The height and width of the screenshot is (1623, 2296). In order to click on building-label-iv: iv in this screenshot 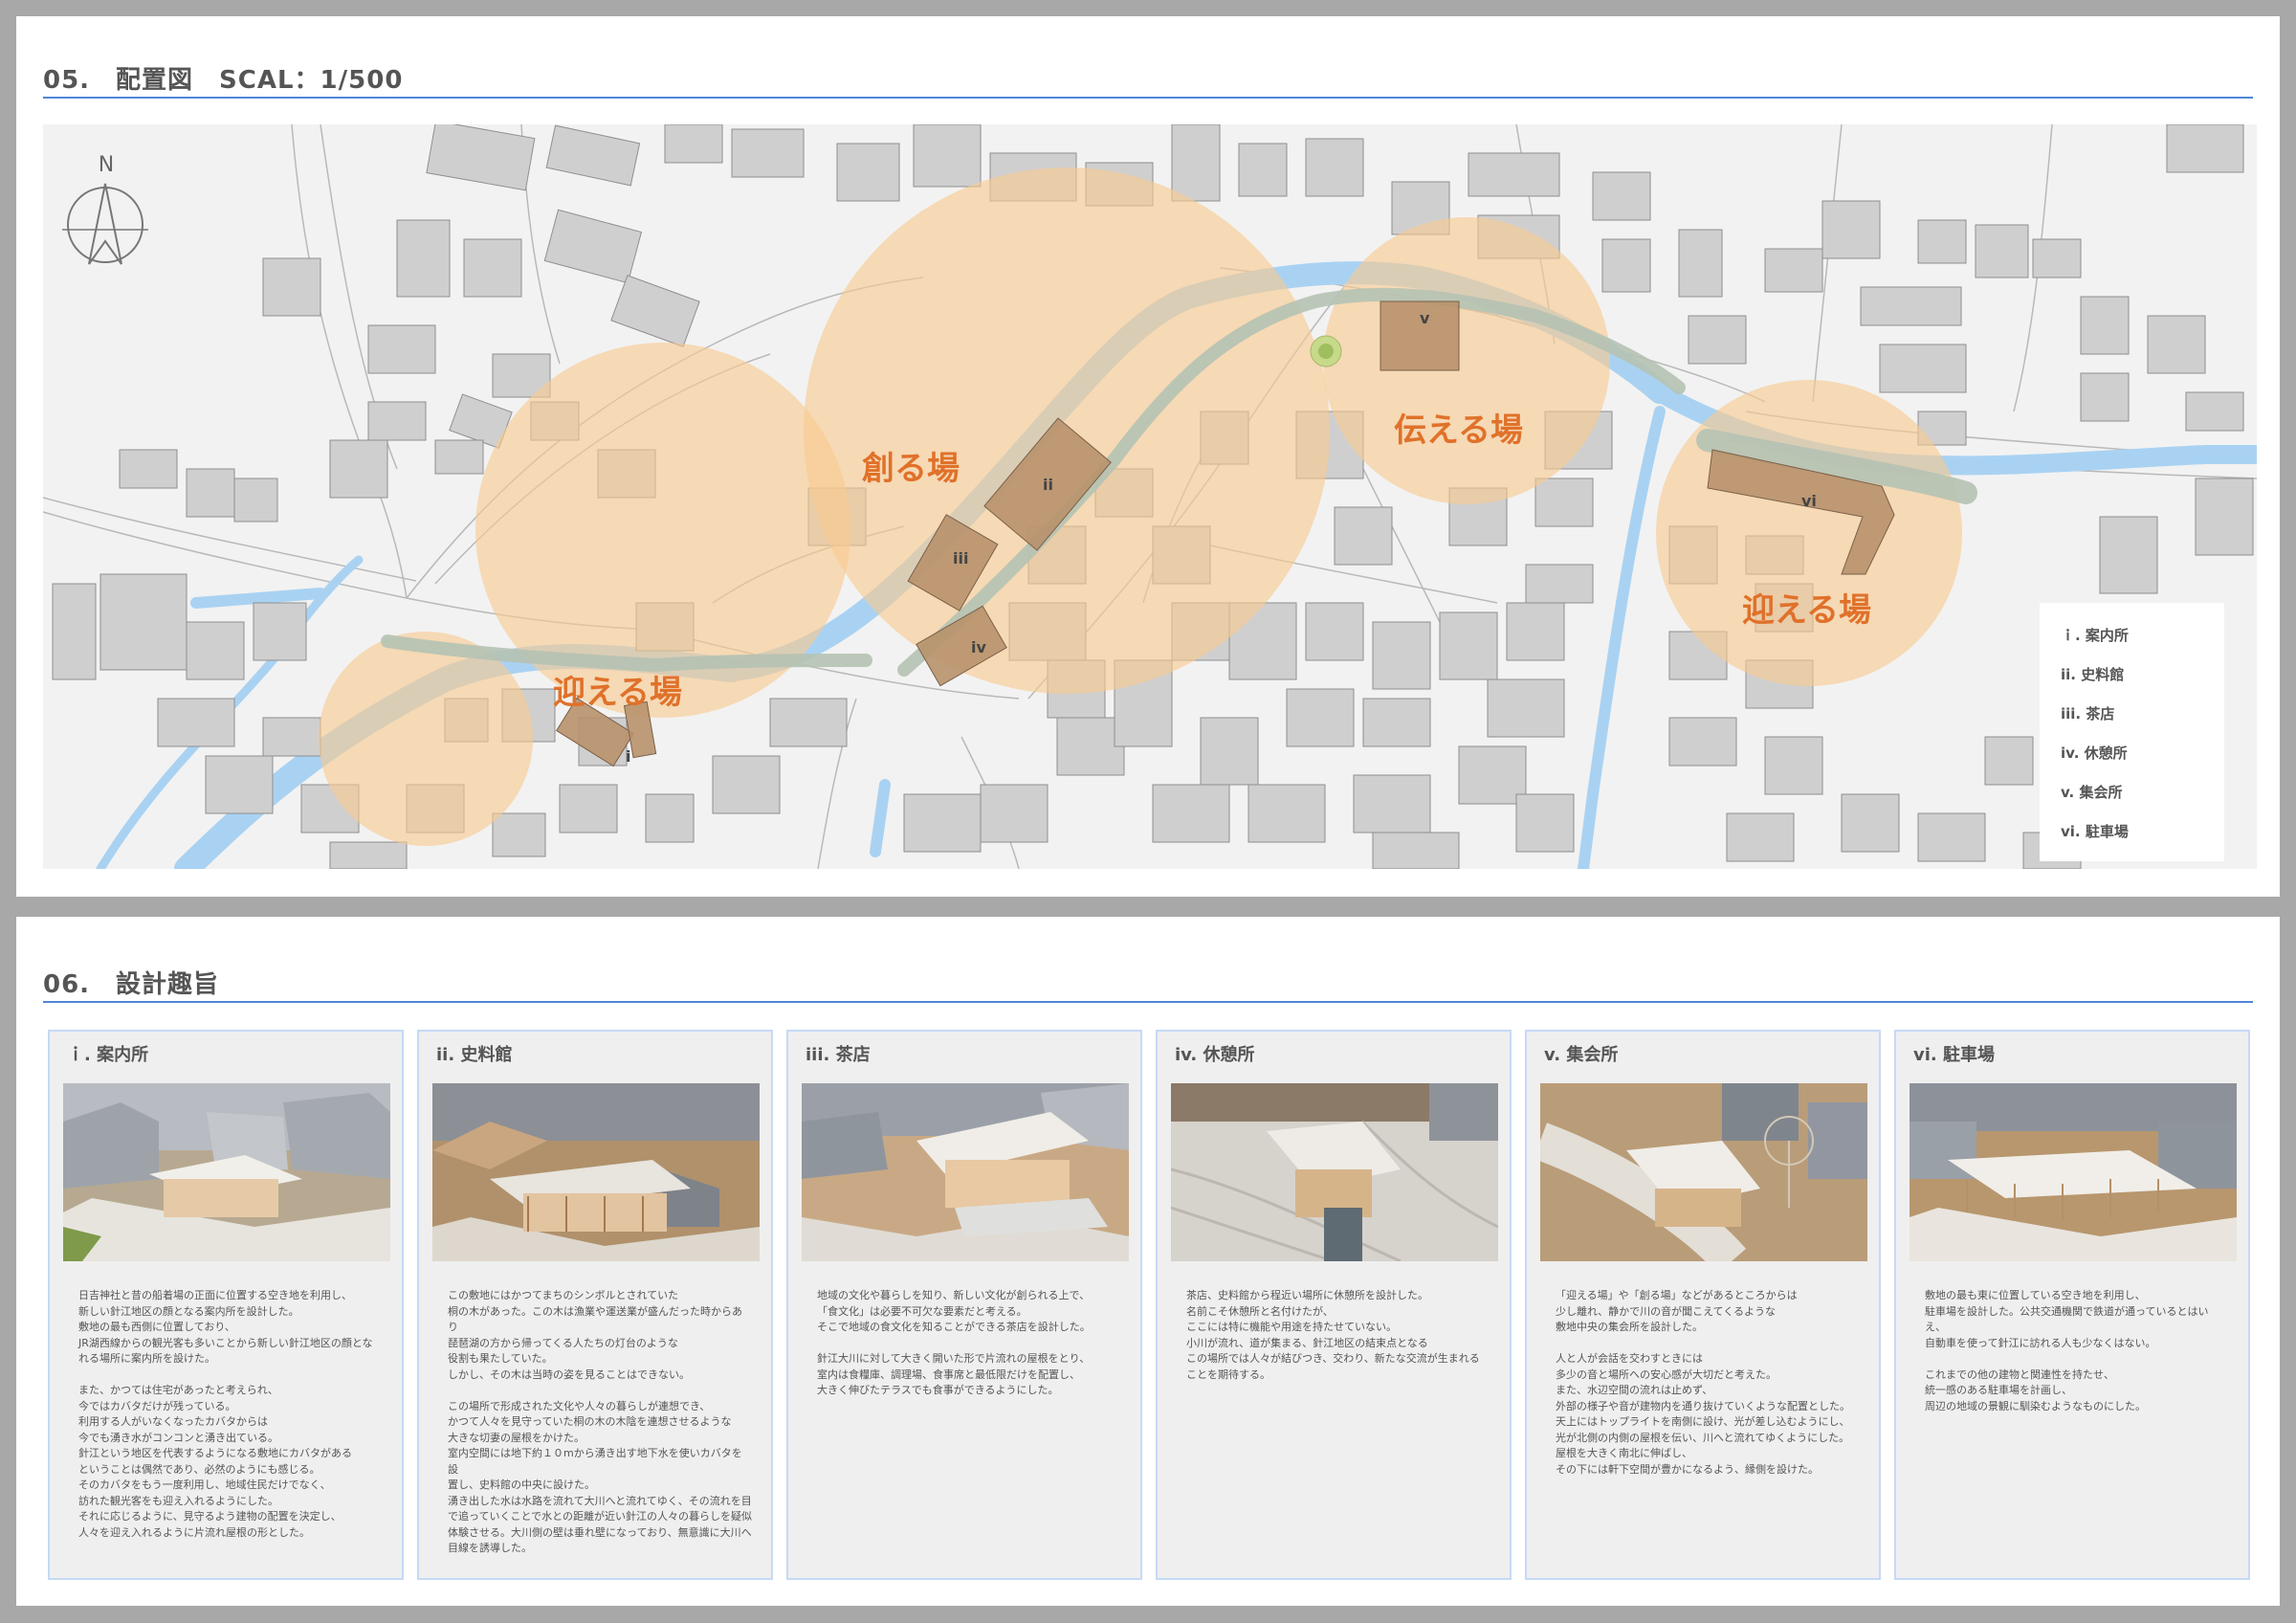, I will do `click(978, 647)`.